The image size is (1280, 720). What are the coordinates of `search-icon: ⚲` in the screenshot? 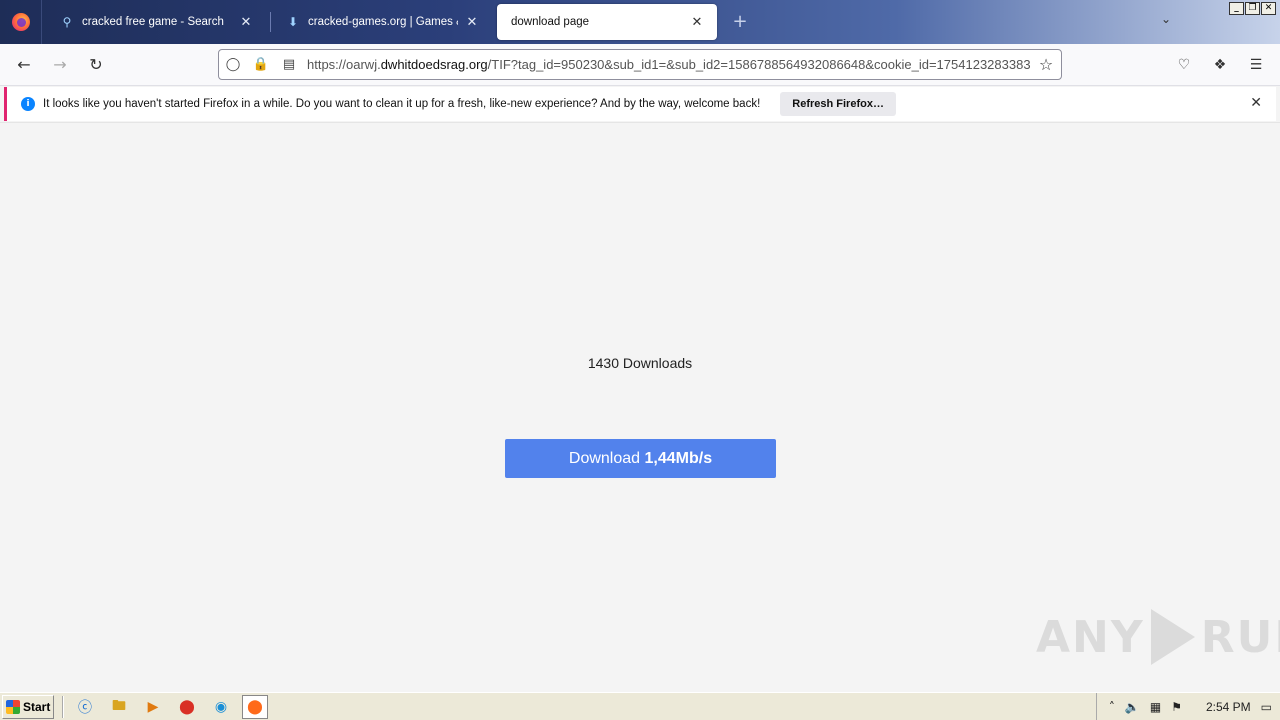 It's located at (67, 22).